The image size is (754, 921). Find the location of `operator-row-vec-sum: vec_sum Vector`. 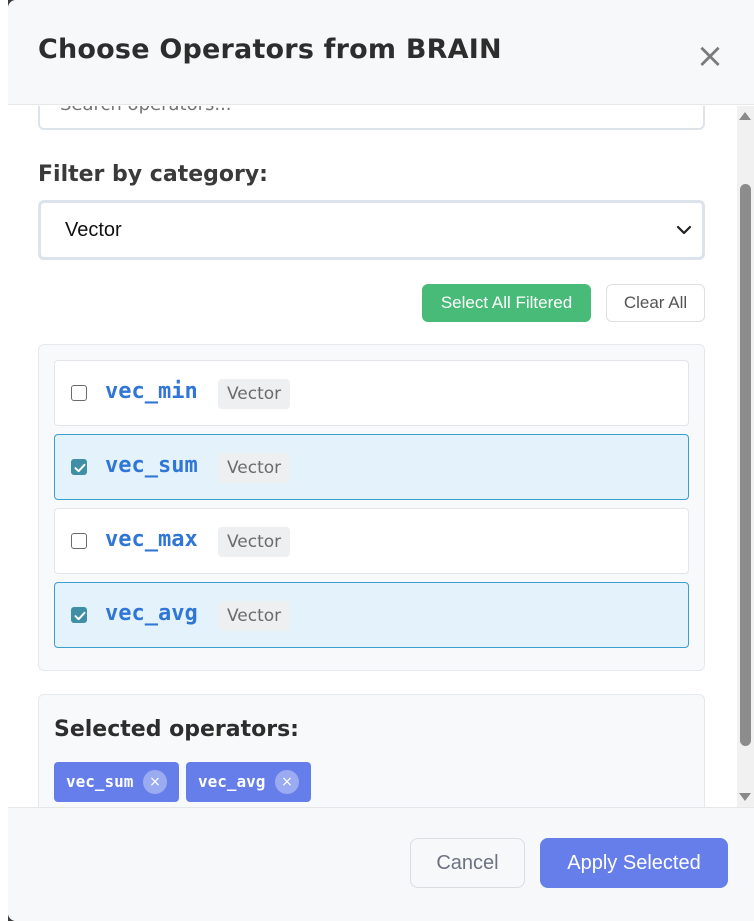

operator-row-vec-sum: vec_sum Vector is located at coordinates (371, 467).